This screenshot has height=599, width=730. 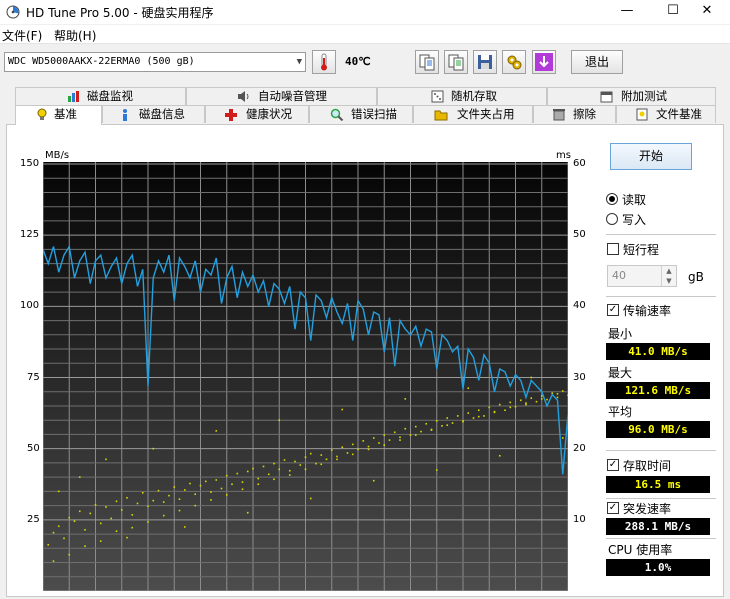 I want to click on start-button: 开始, so click(x=651, y=156).